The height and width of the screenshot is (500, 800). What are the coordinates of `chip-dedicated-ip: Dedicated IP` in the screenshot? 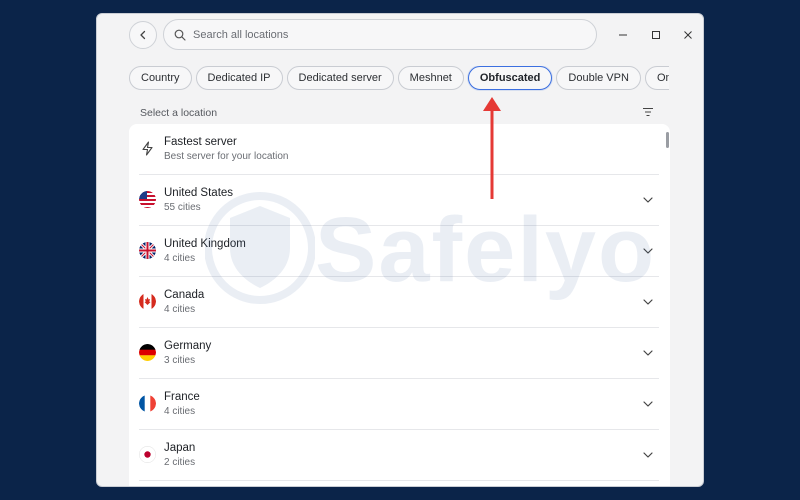 It's located at (239, 78).